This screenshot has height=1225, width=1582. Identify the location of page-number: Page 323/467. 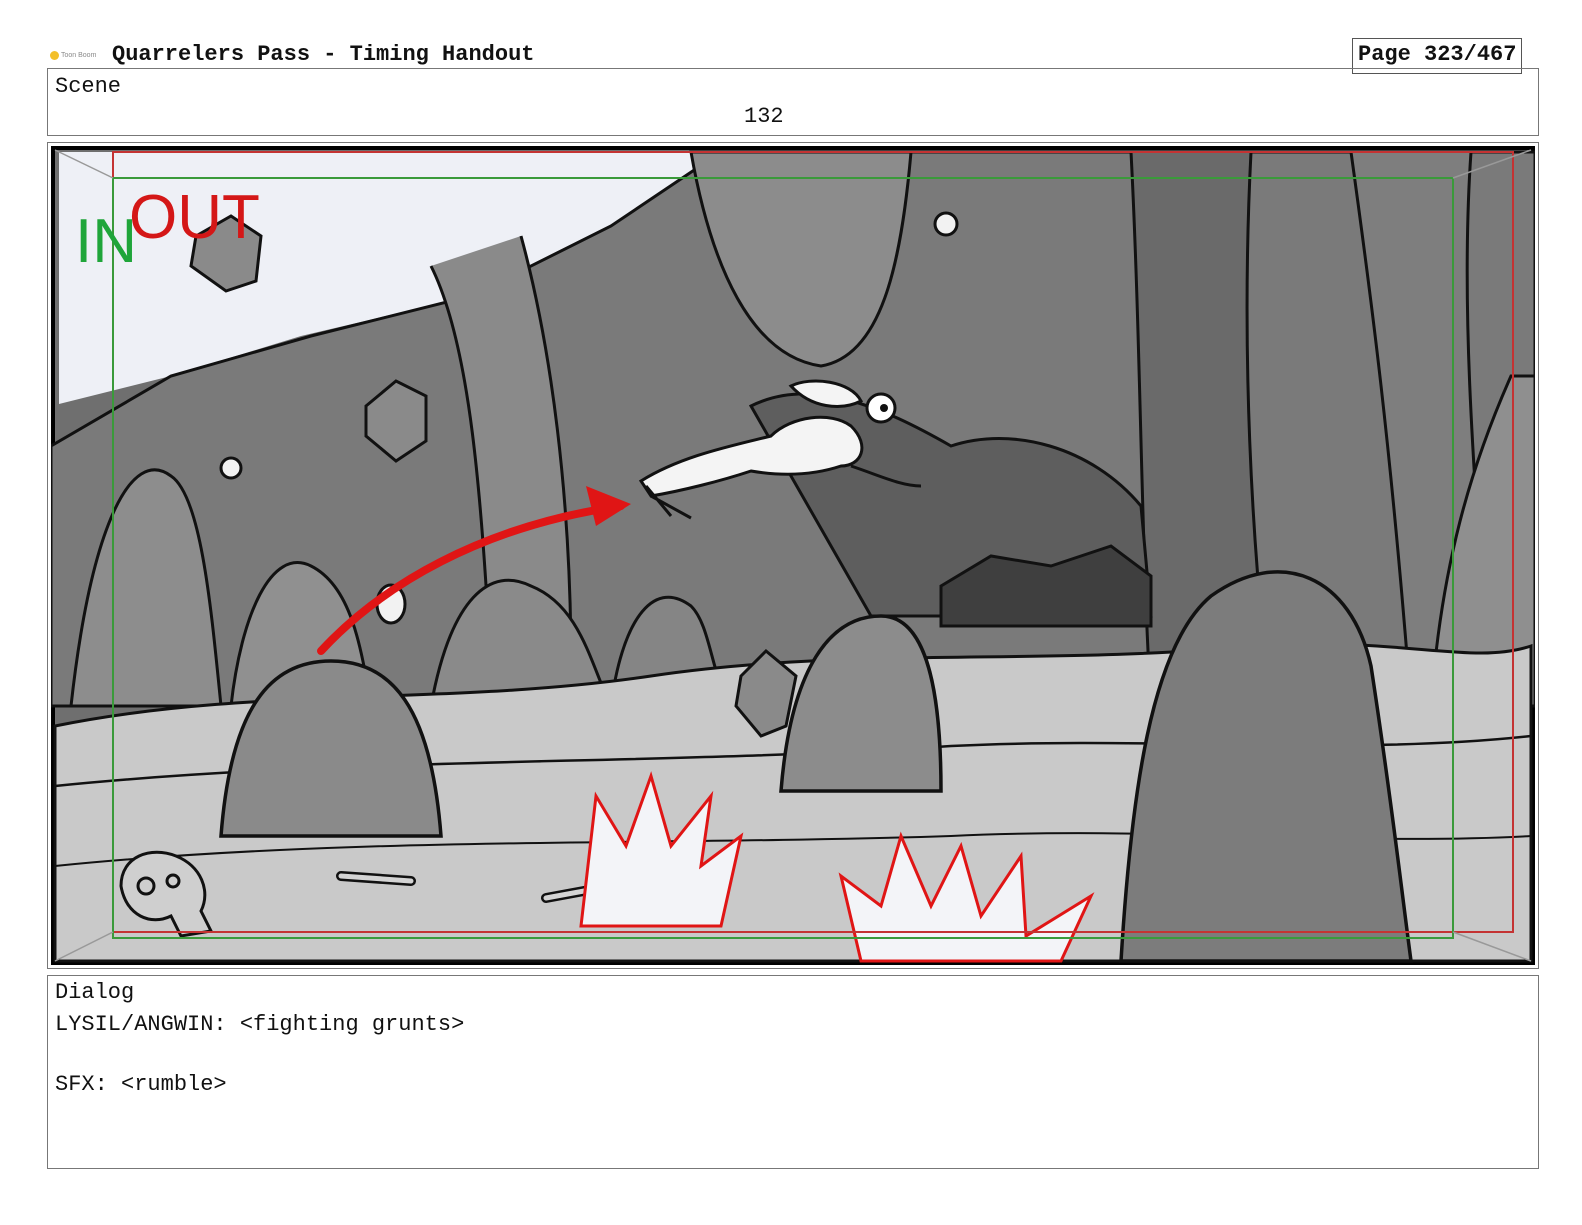
(1437, 54).